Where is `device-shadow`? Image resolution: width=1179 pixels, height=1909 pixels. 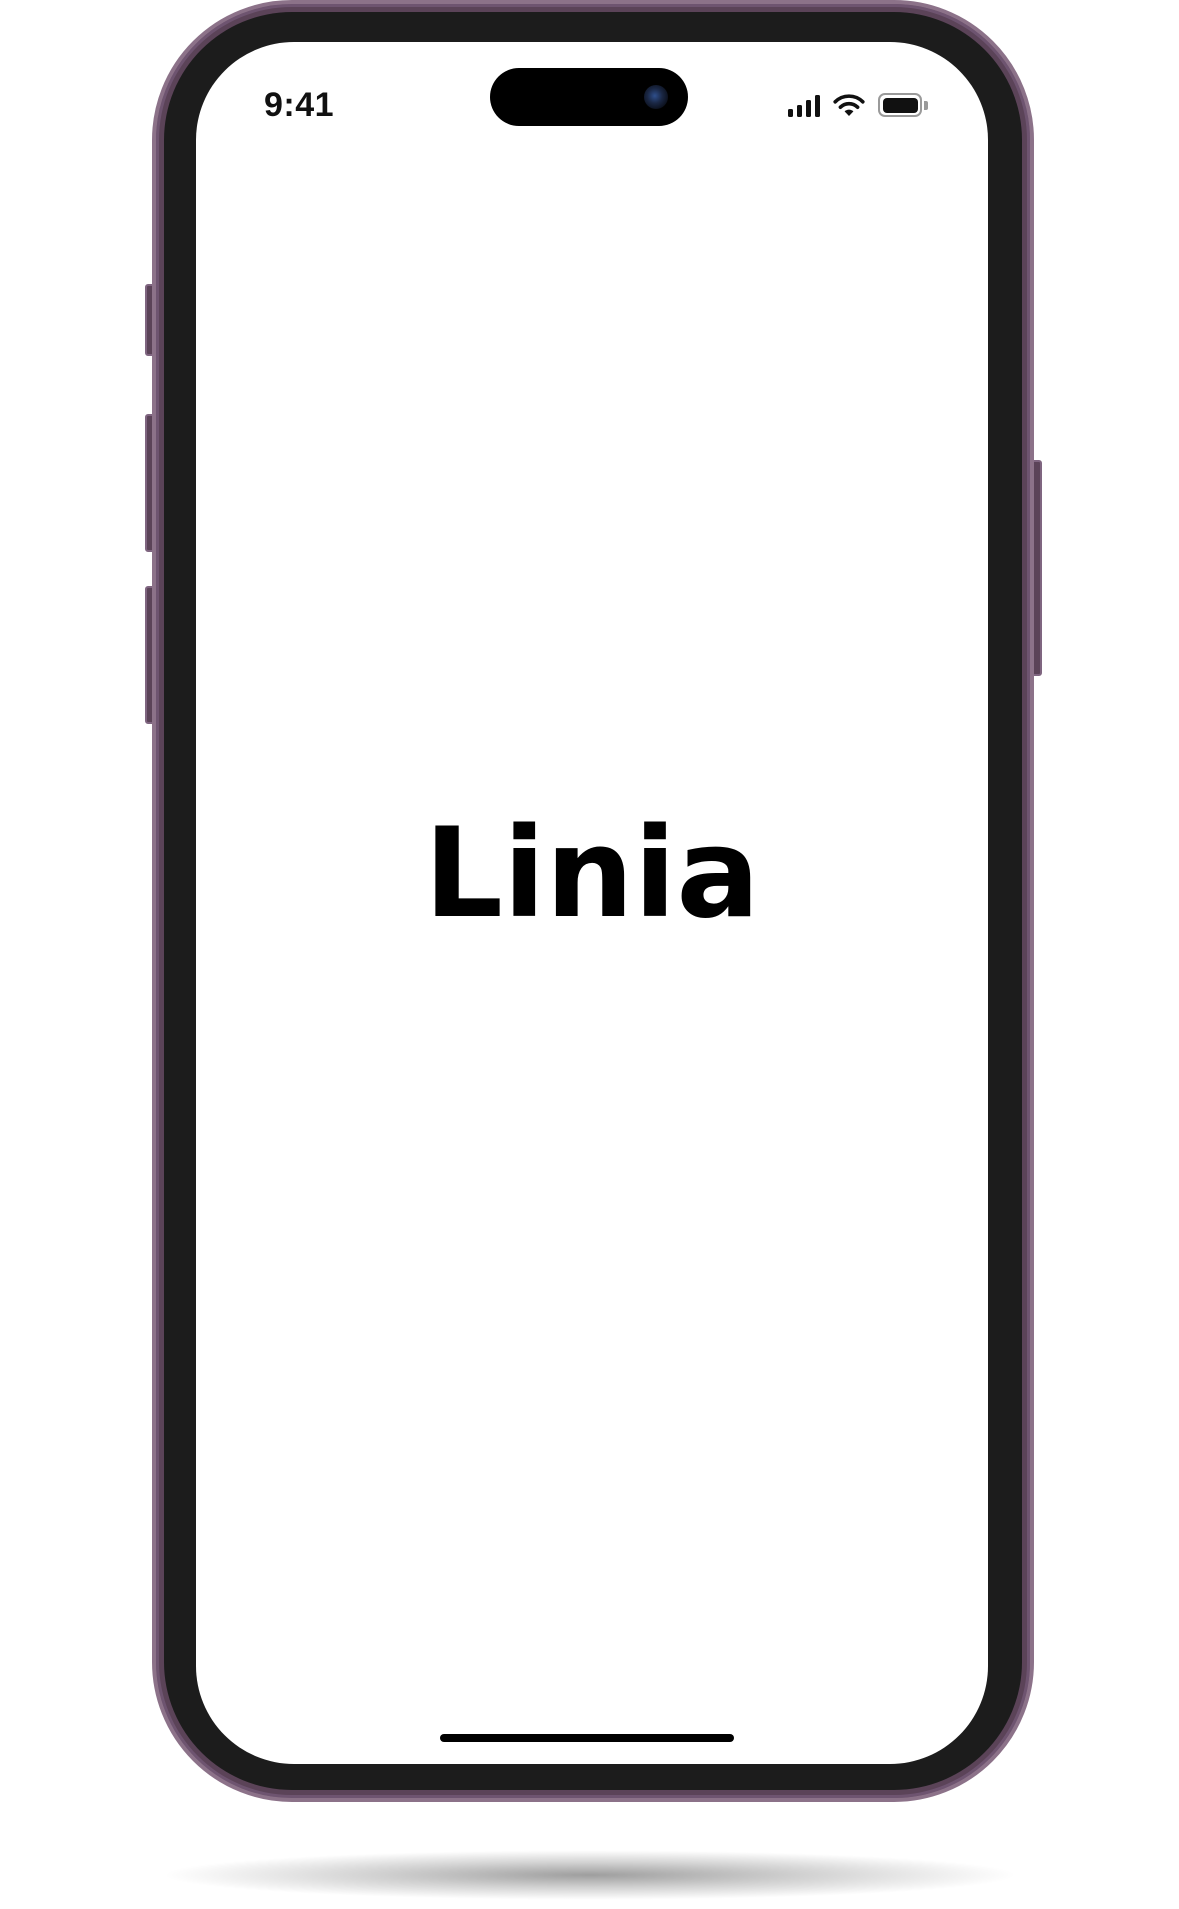
device-shadow is located at coordinates (590, 1875).